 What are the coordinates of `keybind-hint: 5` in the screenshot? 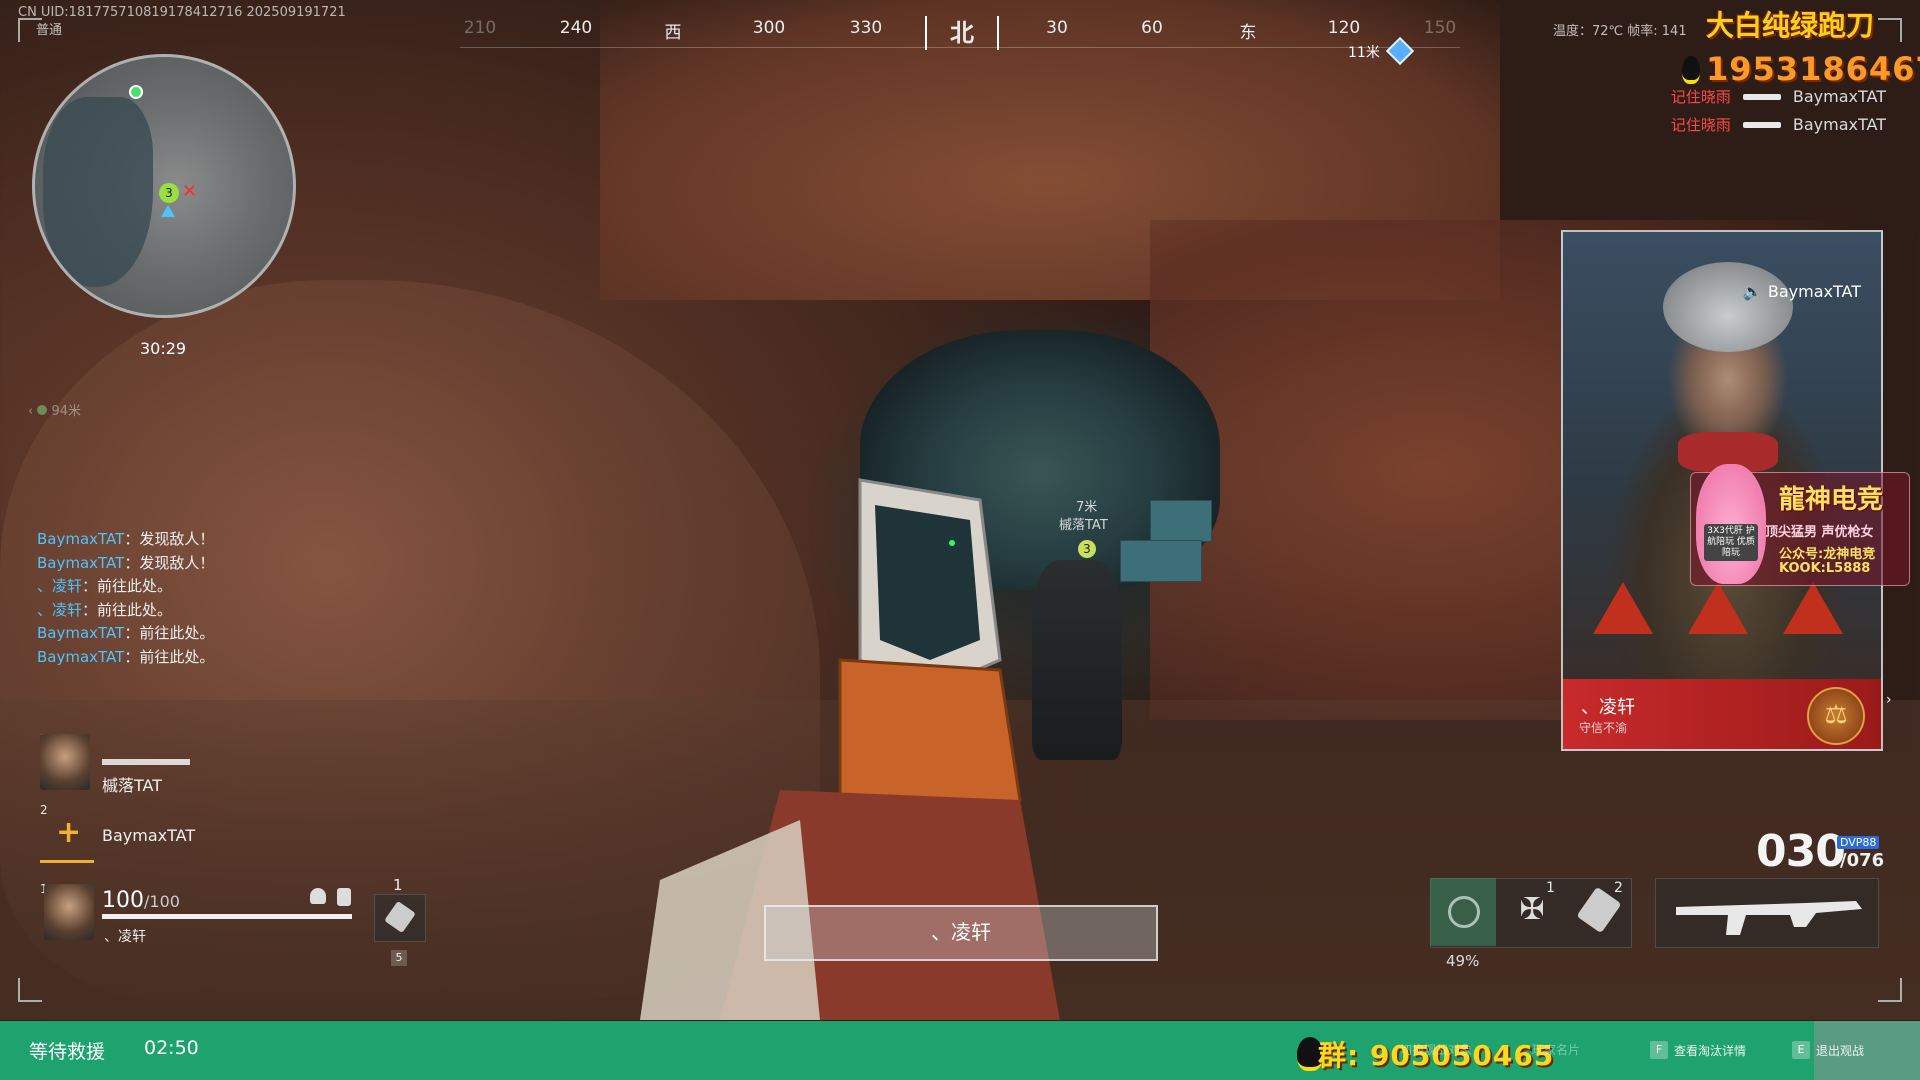 It's located at (399, 958).